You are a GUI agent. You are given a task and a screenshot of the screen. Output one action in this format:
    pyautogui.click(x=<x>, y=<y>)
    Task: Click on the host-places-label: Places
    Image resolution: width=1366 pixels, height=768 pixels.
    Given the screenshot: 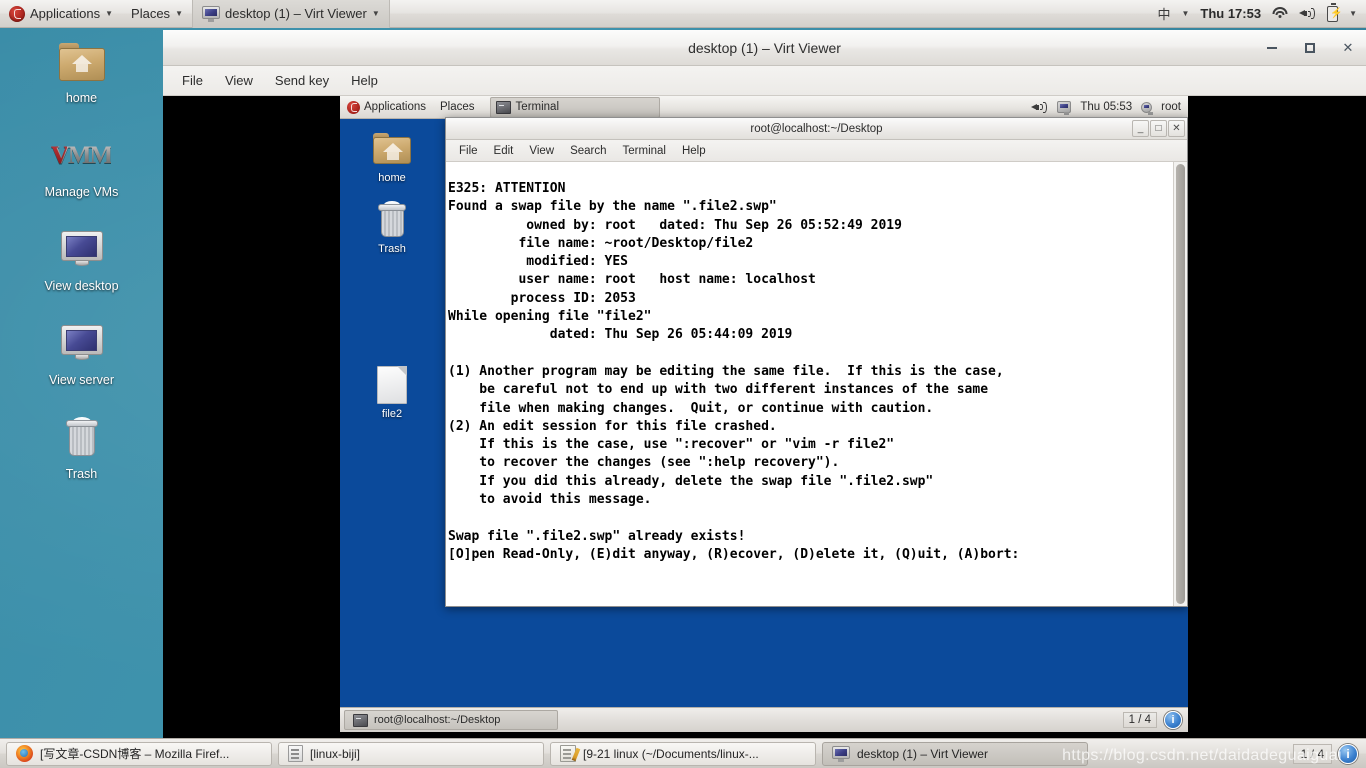 What is the action you would take?
    pyautogui.click(x=151, y=13)
    